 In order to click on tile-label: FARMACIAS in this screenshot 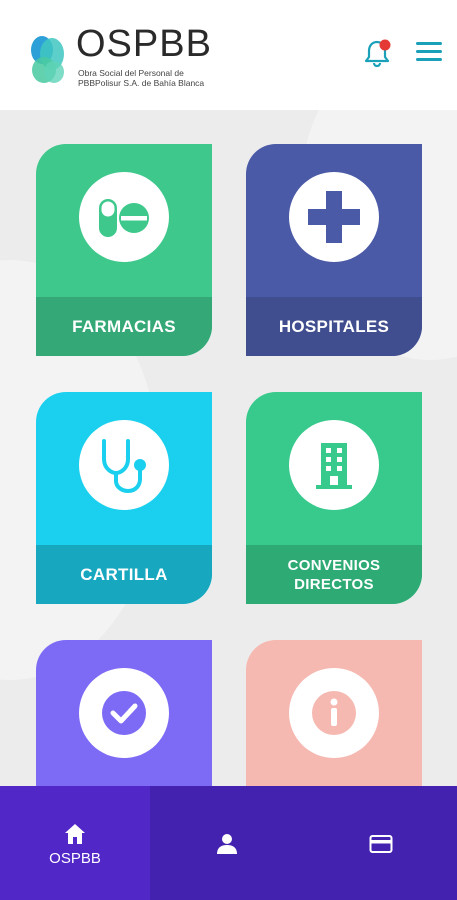, I will do `click(124, 326)`.